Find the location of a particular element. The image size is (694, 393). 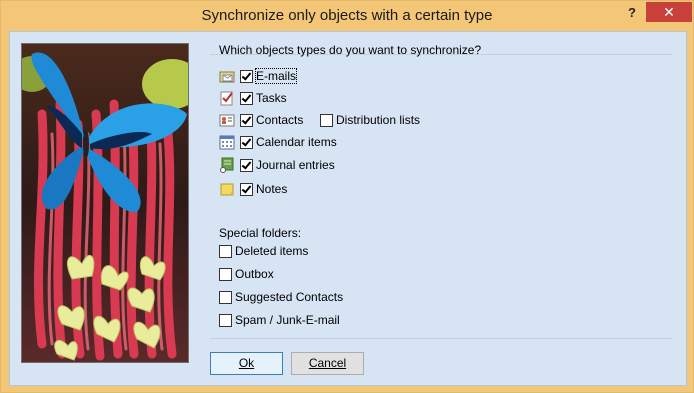

suggested-contacts-checkbox is located at coordinates (225, 297).